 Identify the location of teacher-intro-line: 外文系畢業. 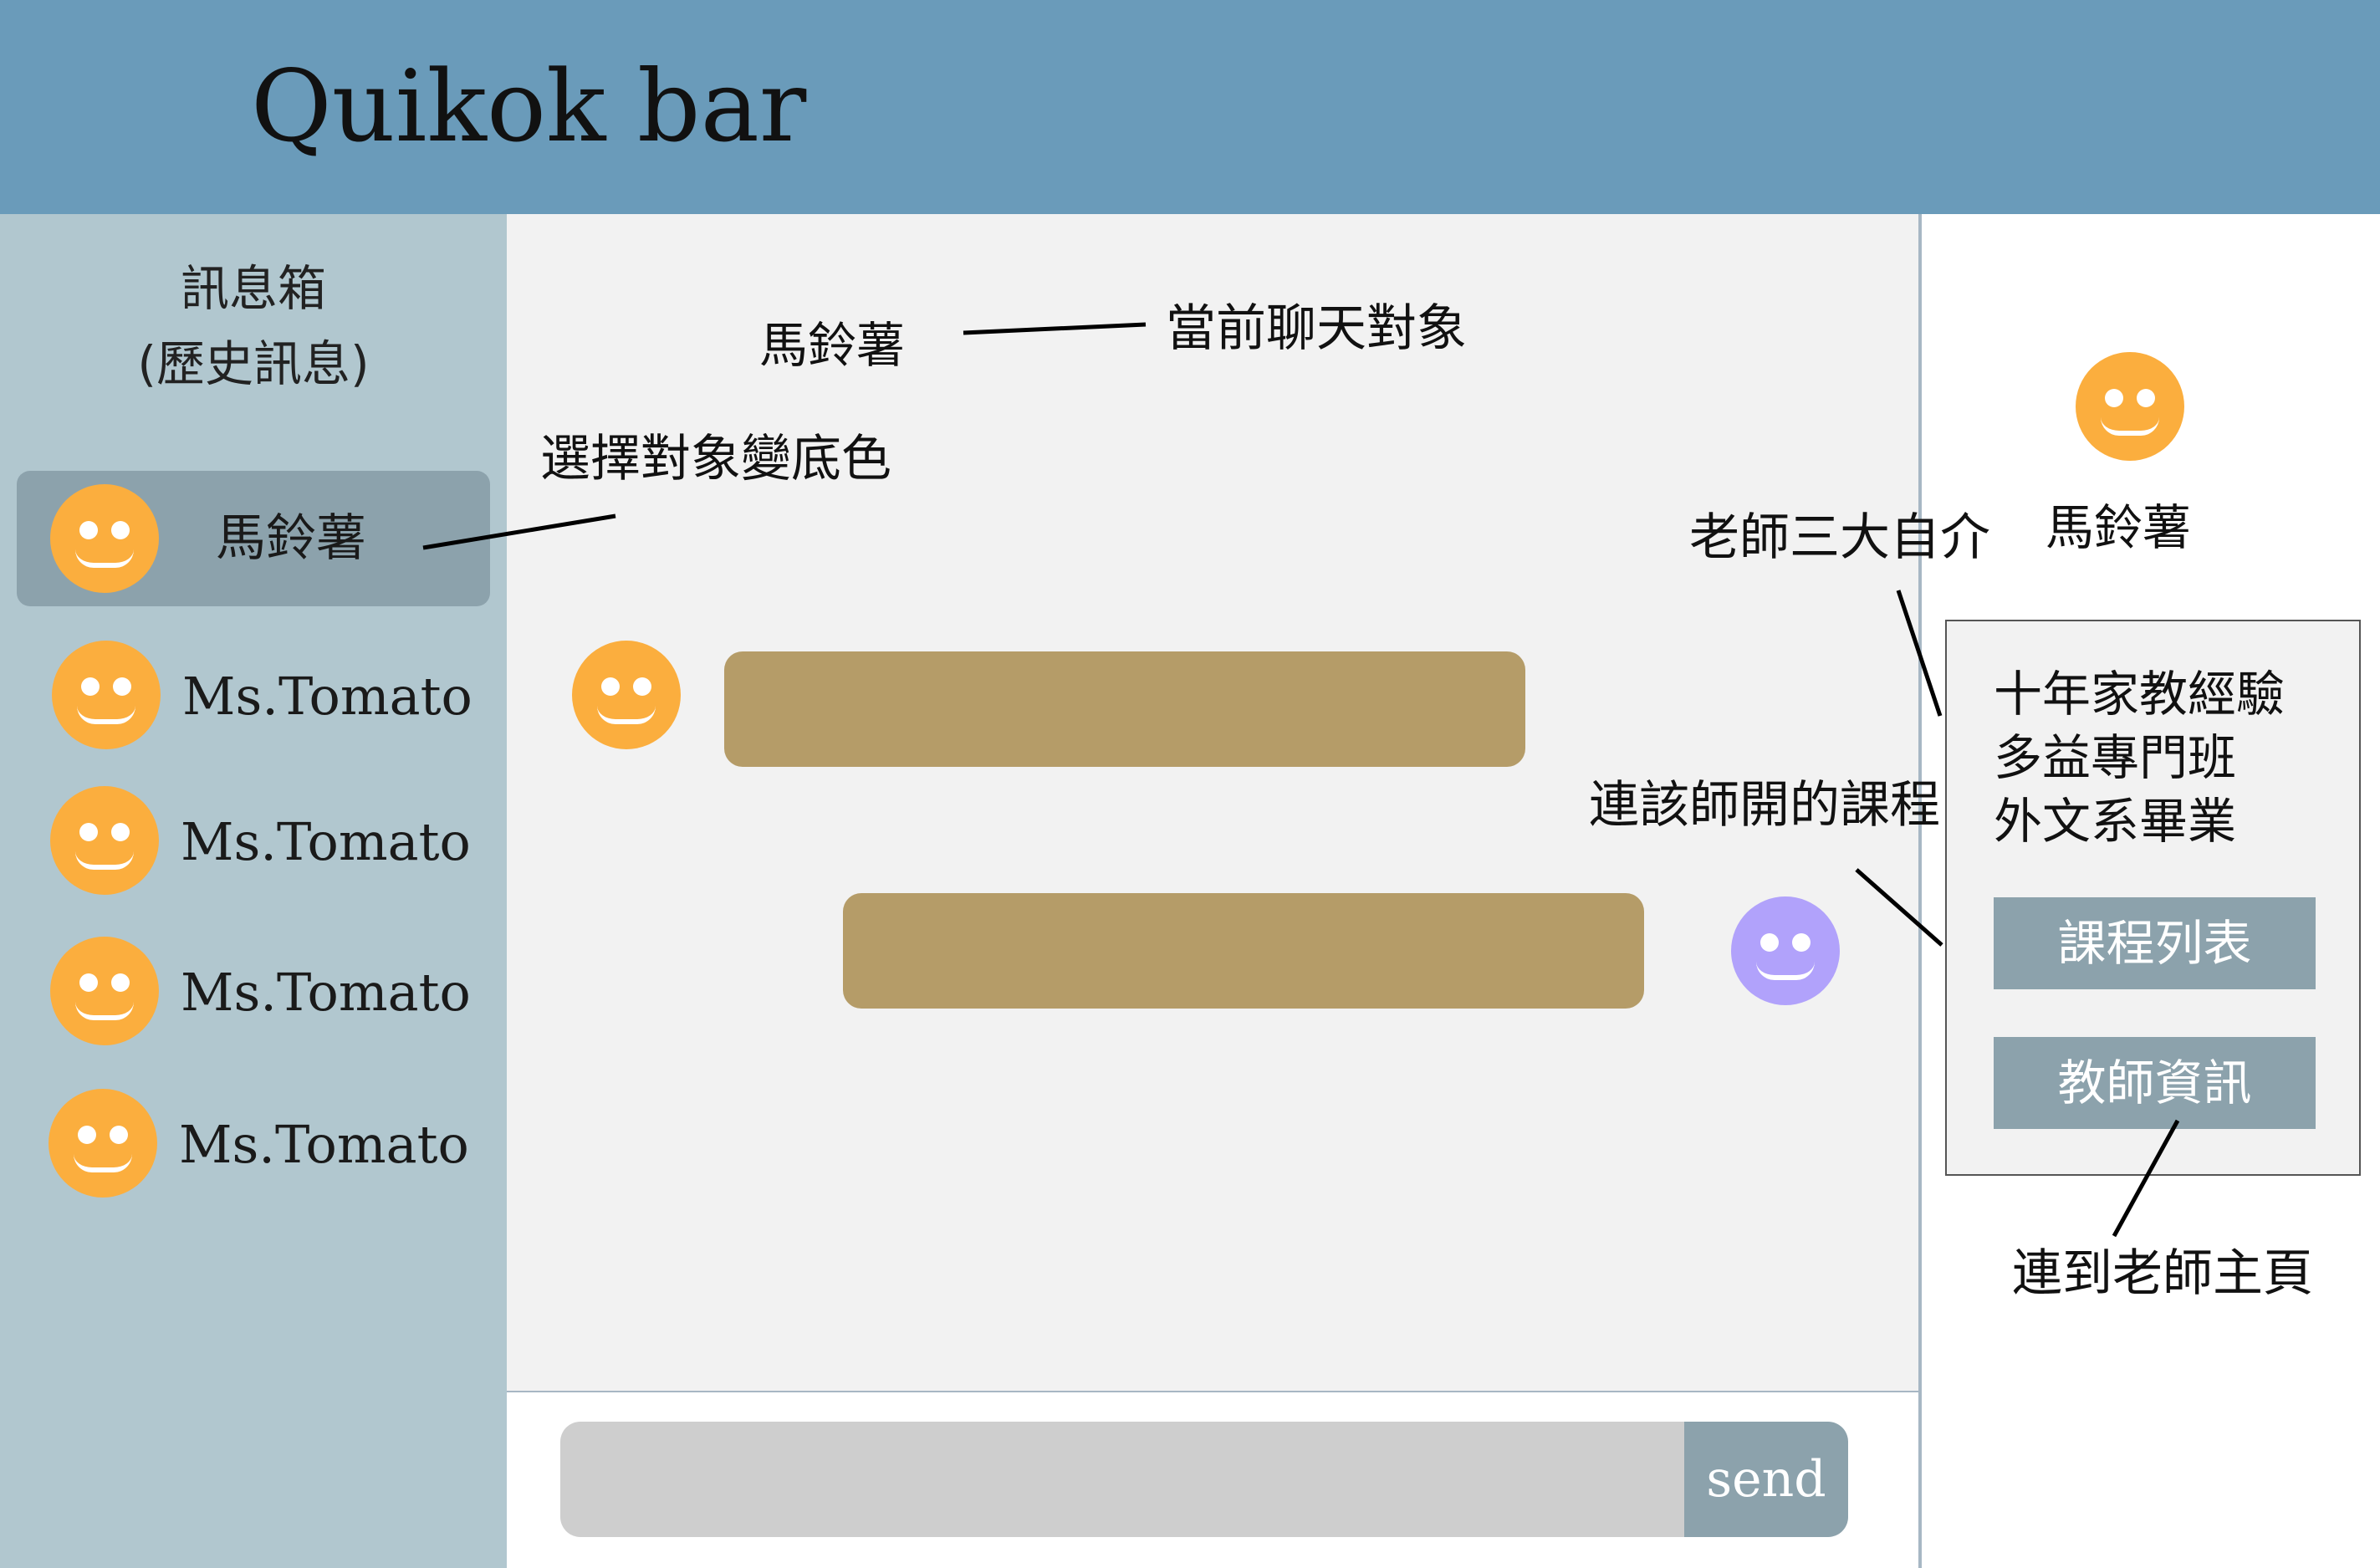
(2115, 821).